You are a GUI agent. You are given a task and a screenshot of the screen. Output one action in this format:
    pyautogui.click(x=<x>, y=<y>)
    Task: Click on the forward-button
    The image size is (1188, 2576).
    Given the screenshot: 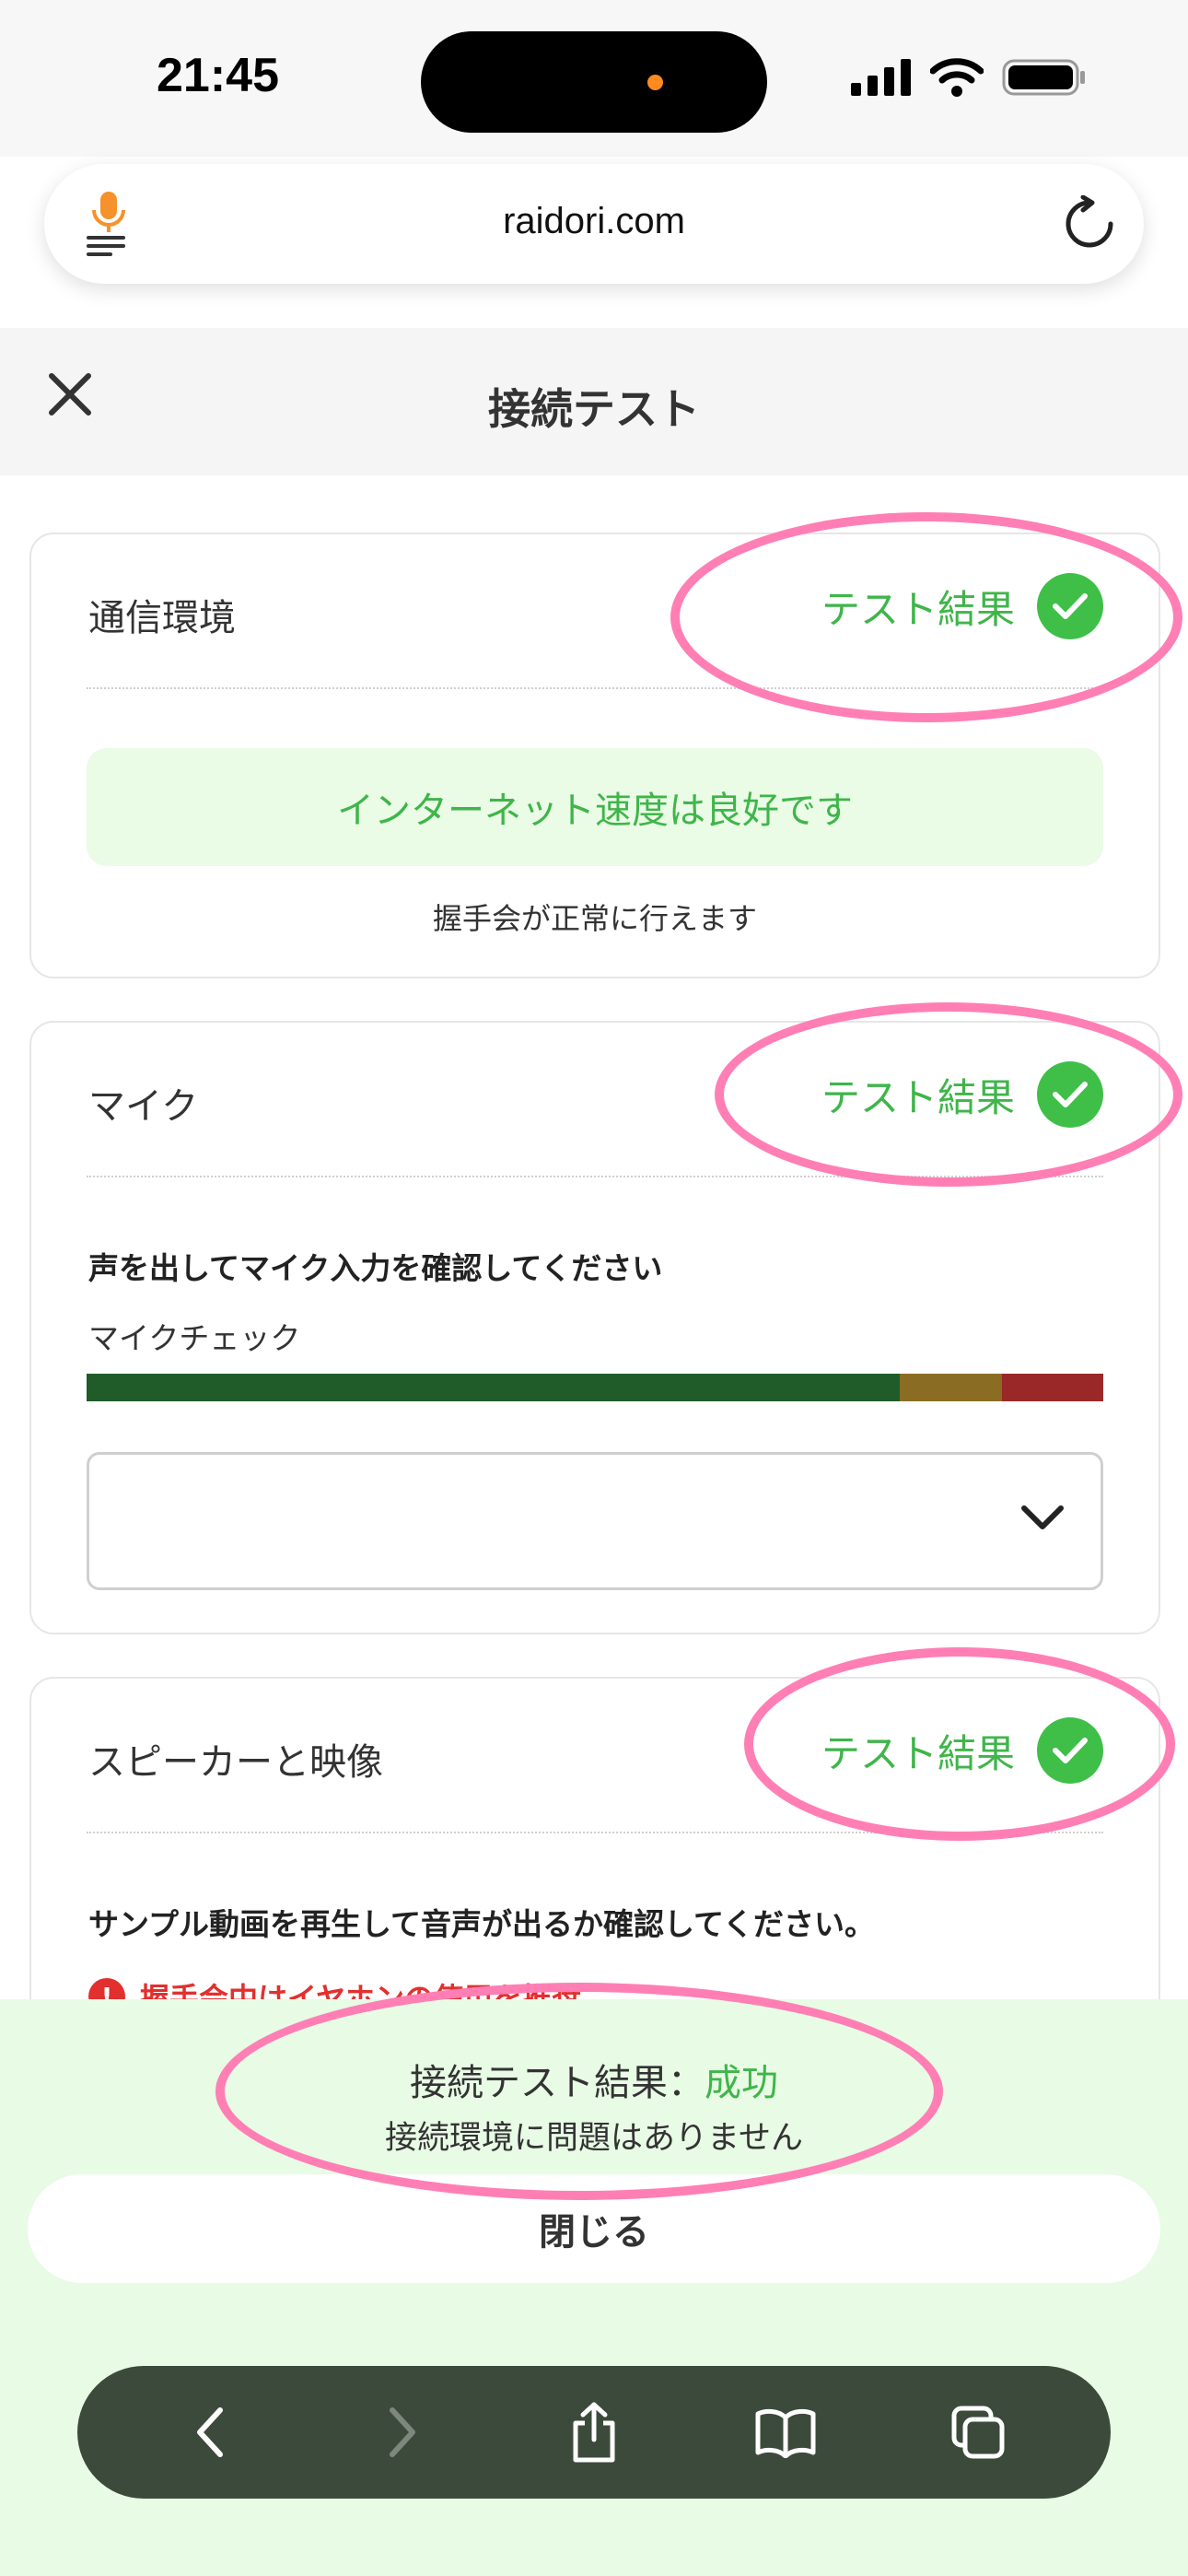 What is the action you would take?
    pyautogui.click(x=402, y=2432)
    